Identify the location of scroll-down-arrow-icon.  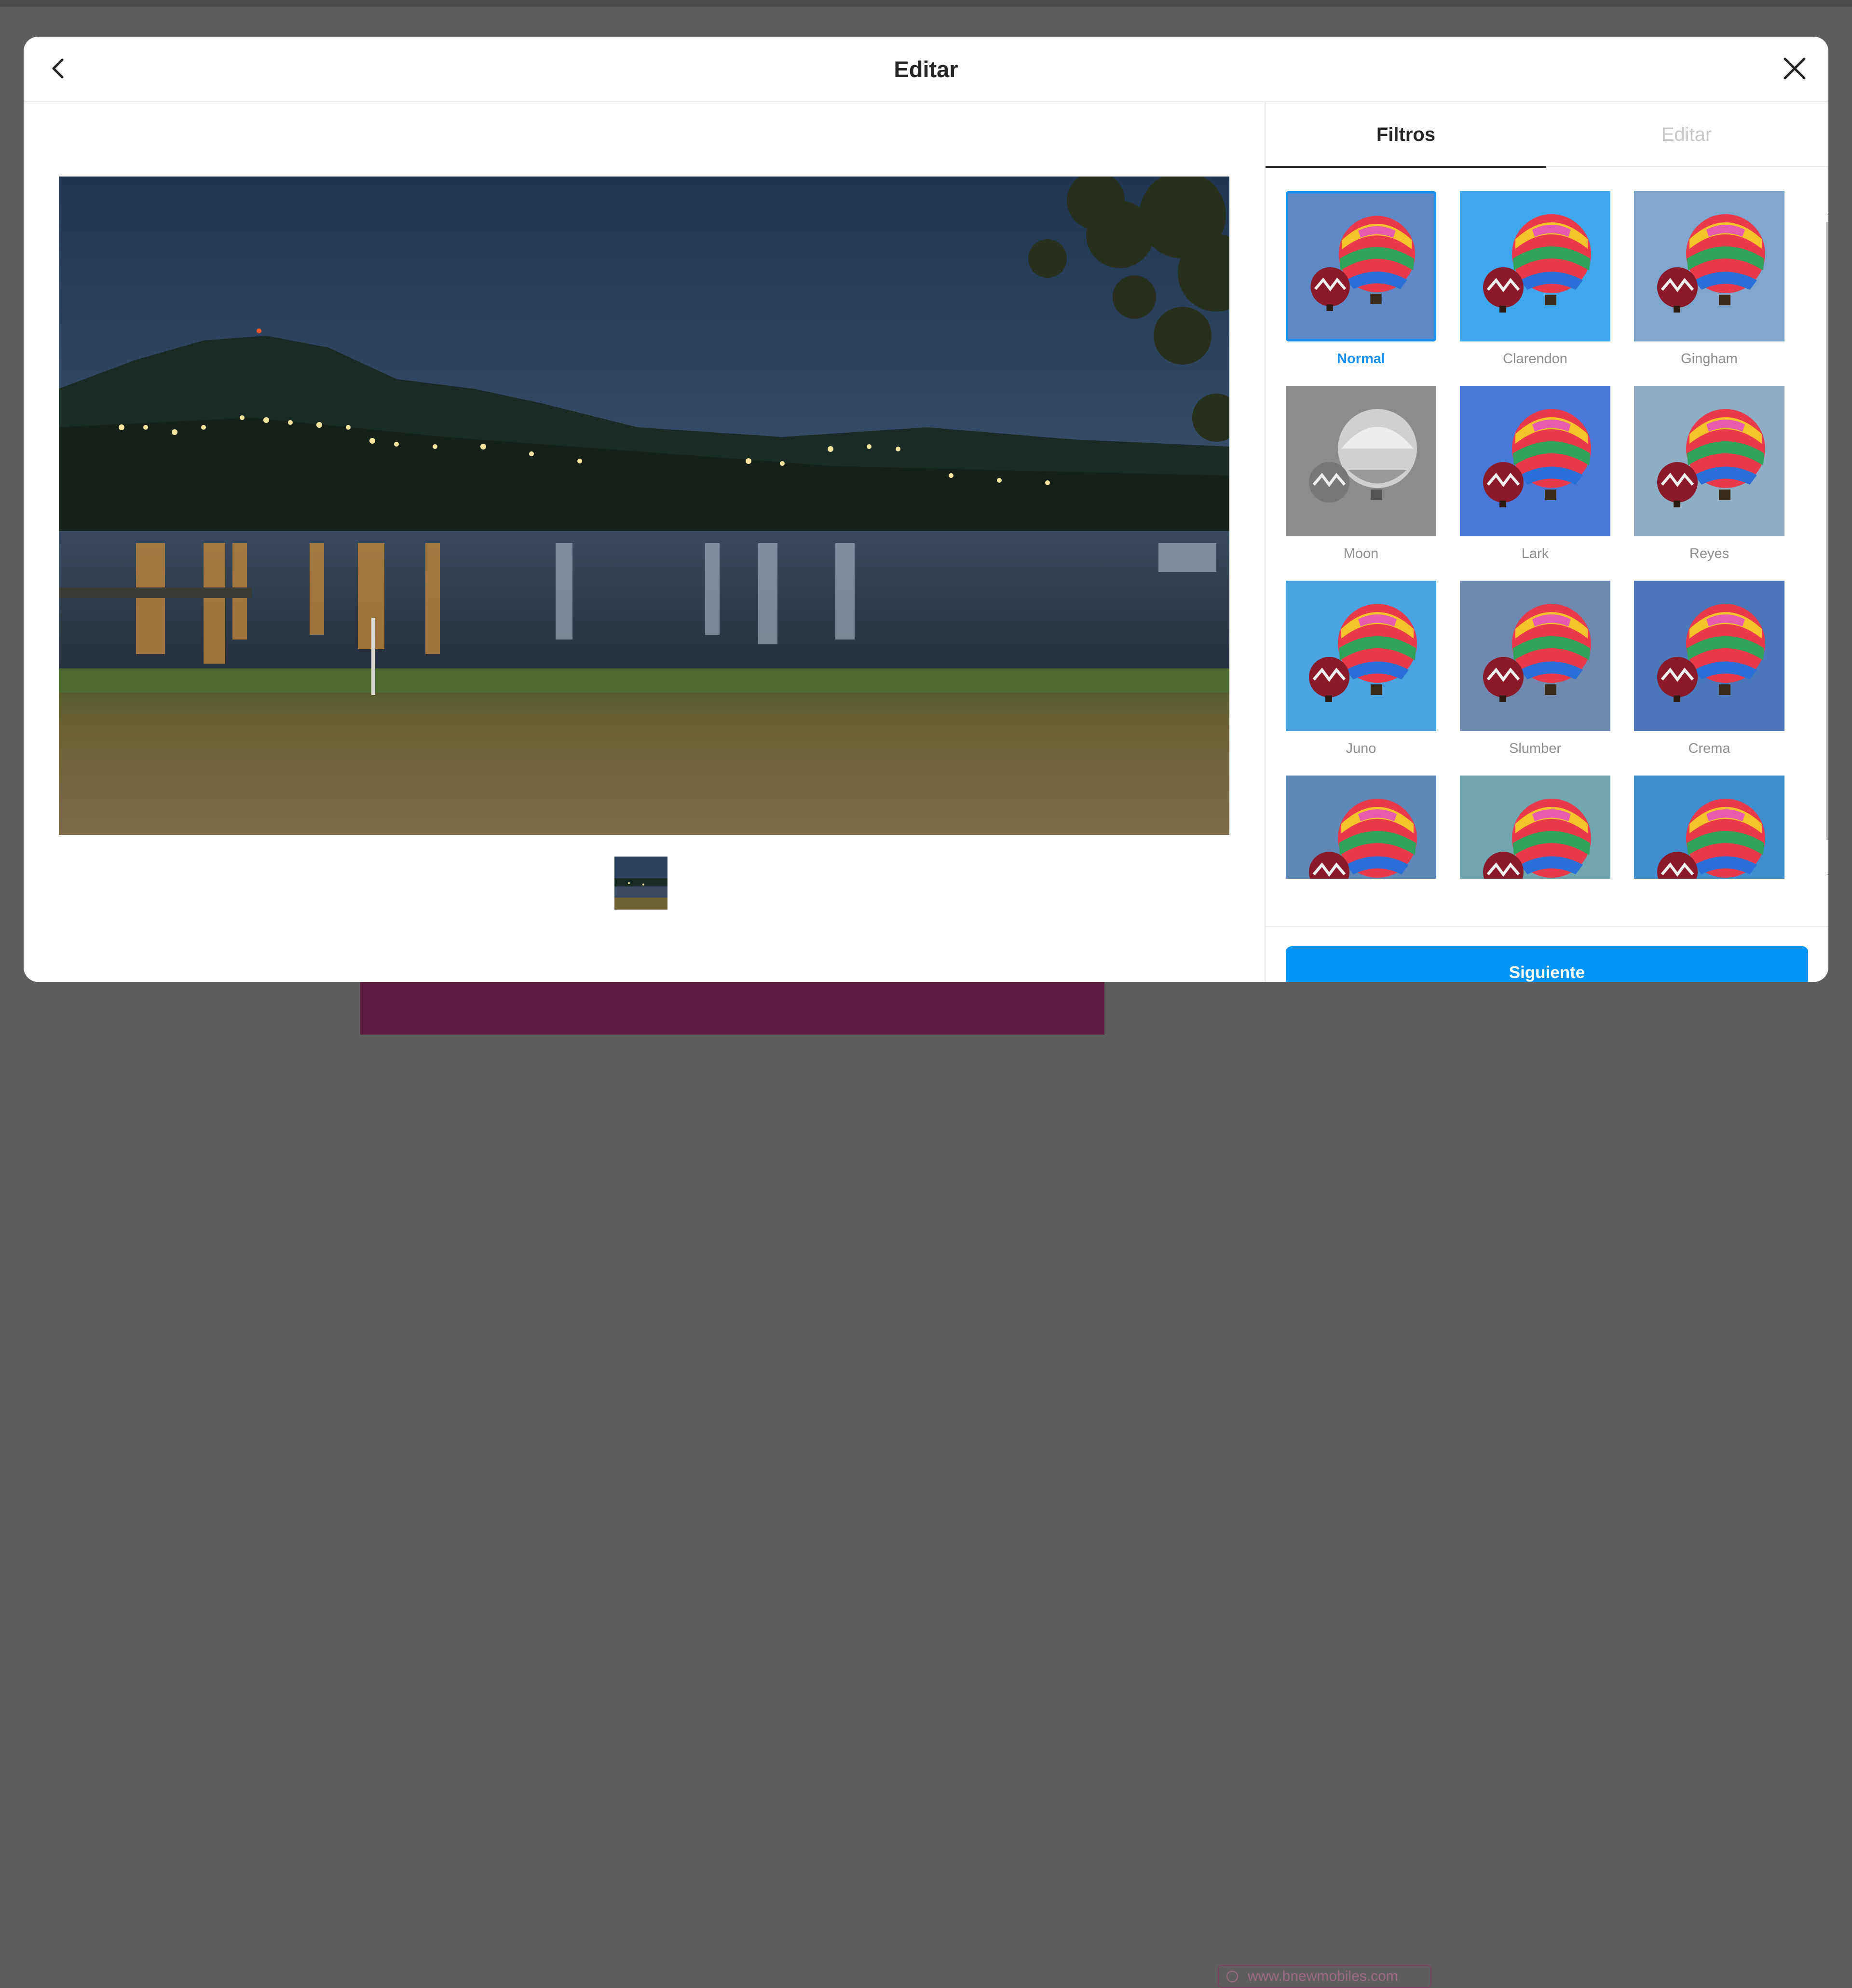
(1826, 875).